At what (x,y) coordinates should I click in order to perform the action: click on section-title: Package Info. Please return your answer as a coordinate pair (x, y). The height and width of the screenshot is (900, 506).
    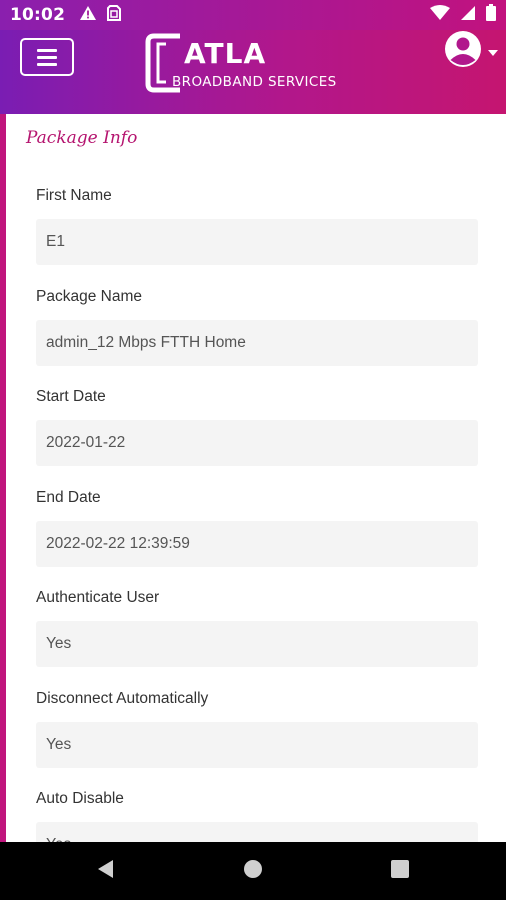
    Looking at the image, I should click on (82, 138).